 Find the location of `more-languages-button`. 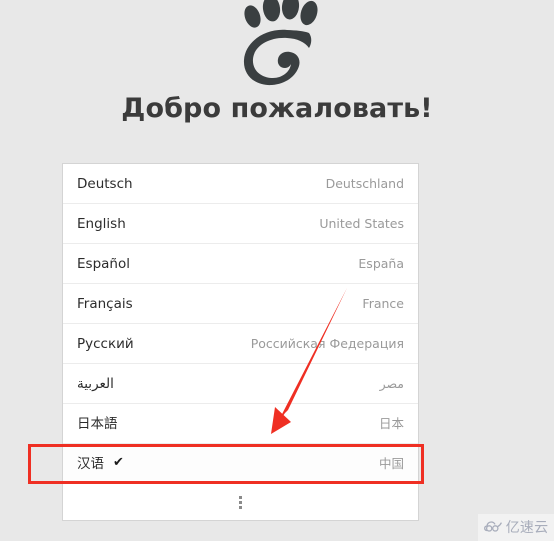

more-languages-button is located at coordinates (240, 502).